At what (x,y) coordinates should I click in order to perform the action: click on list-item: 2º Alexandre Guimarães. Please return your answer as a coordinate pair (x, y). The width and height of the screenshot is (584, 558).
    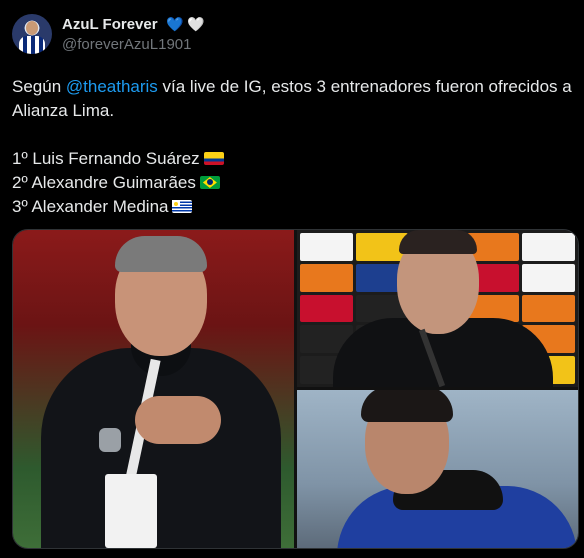
    Looking at the image, I should click on (292, 183).